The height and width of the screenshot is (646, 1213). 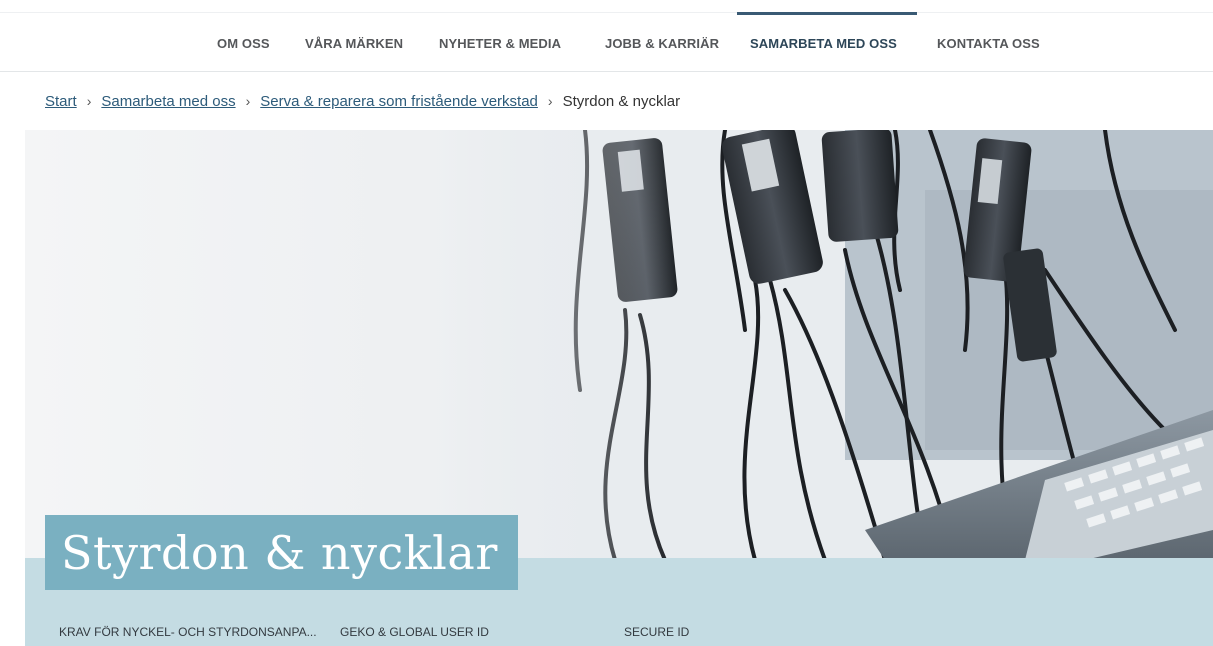 I want to click on breadcrumb-current: Styrdon & nycklar, so click(x=621, y=101).